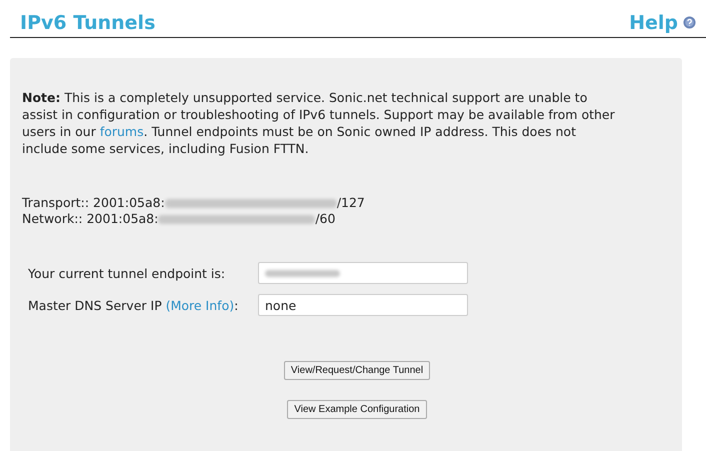 The image size is (706, 451). Describe the element at coordinates (93, 203) in the screenshot. I see `address-label: Transport:: 2001:05a8:` at that location.